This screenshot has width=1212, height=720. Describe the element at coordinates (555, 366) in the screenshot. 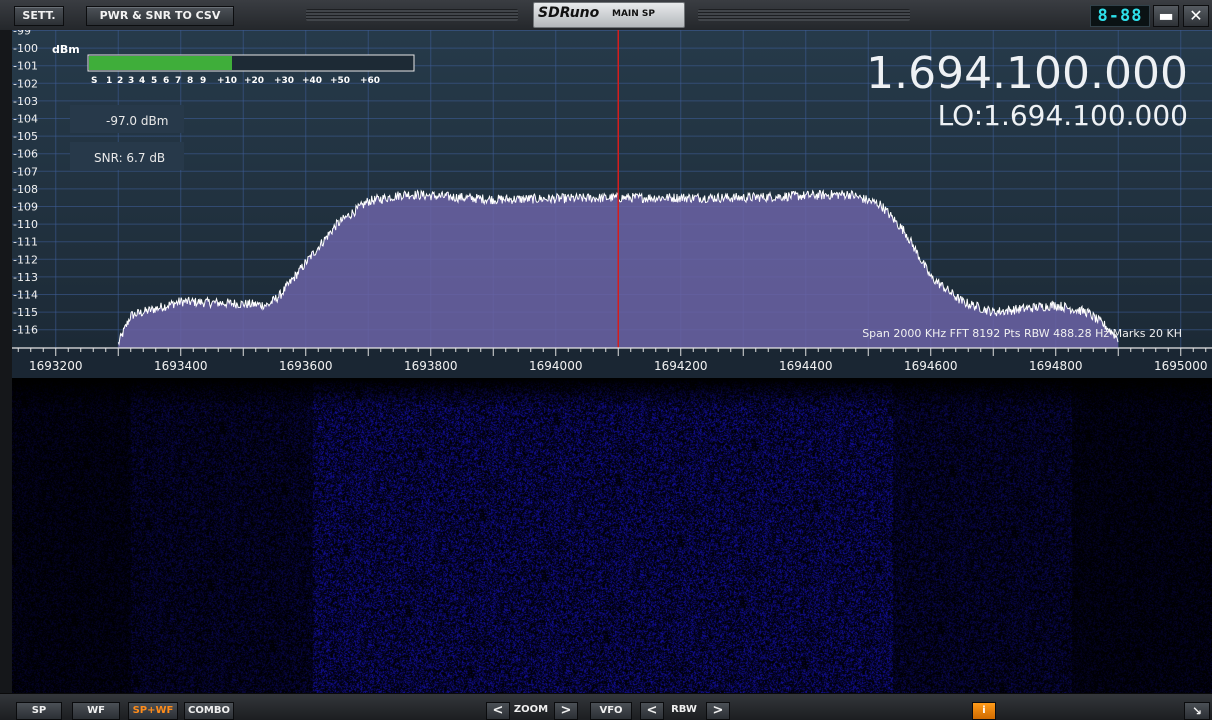

I see `frequency-label: 1694000` at that location.